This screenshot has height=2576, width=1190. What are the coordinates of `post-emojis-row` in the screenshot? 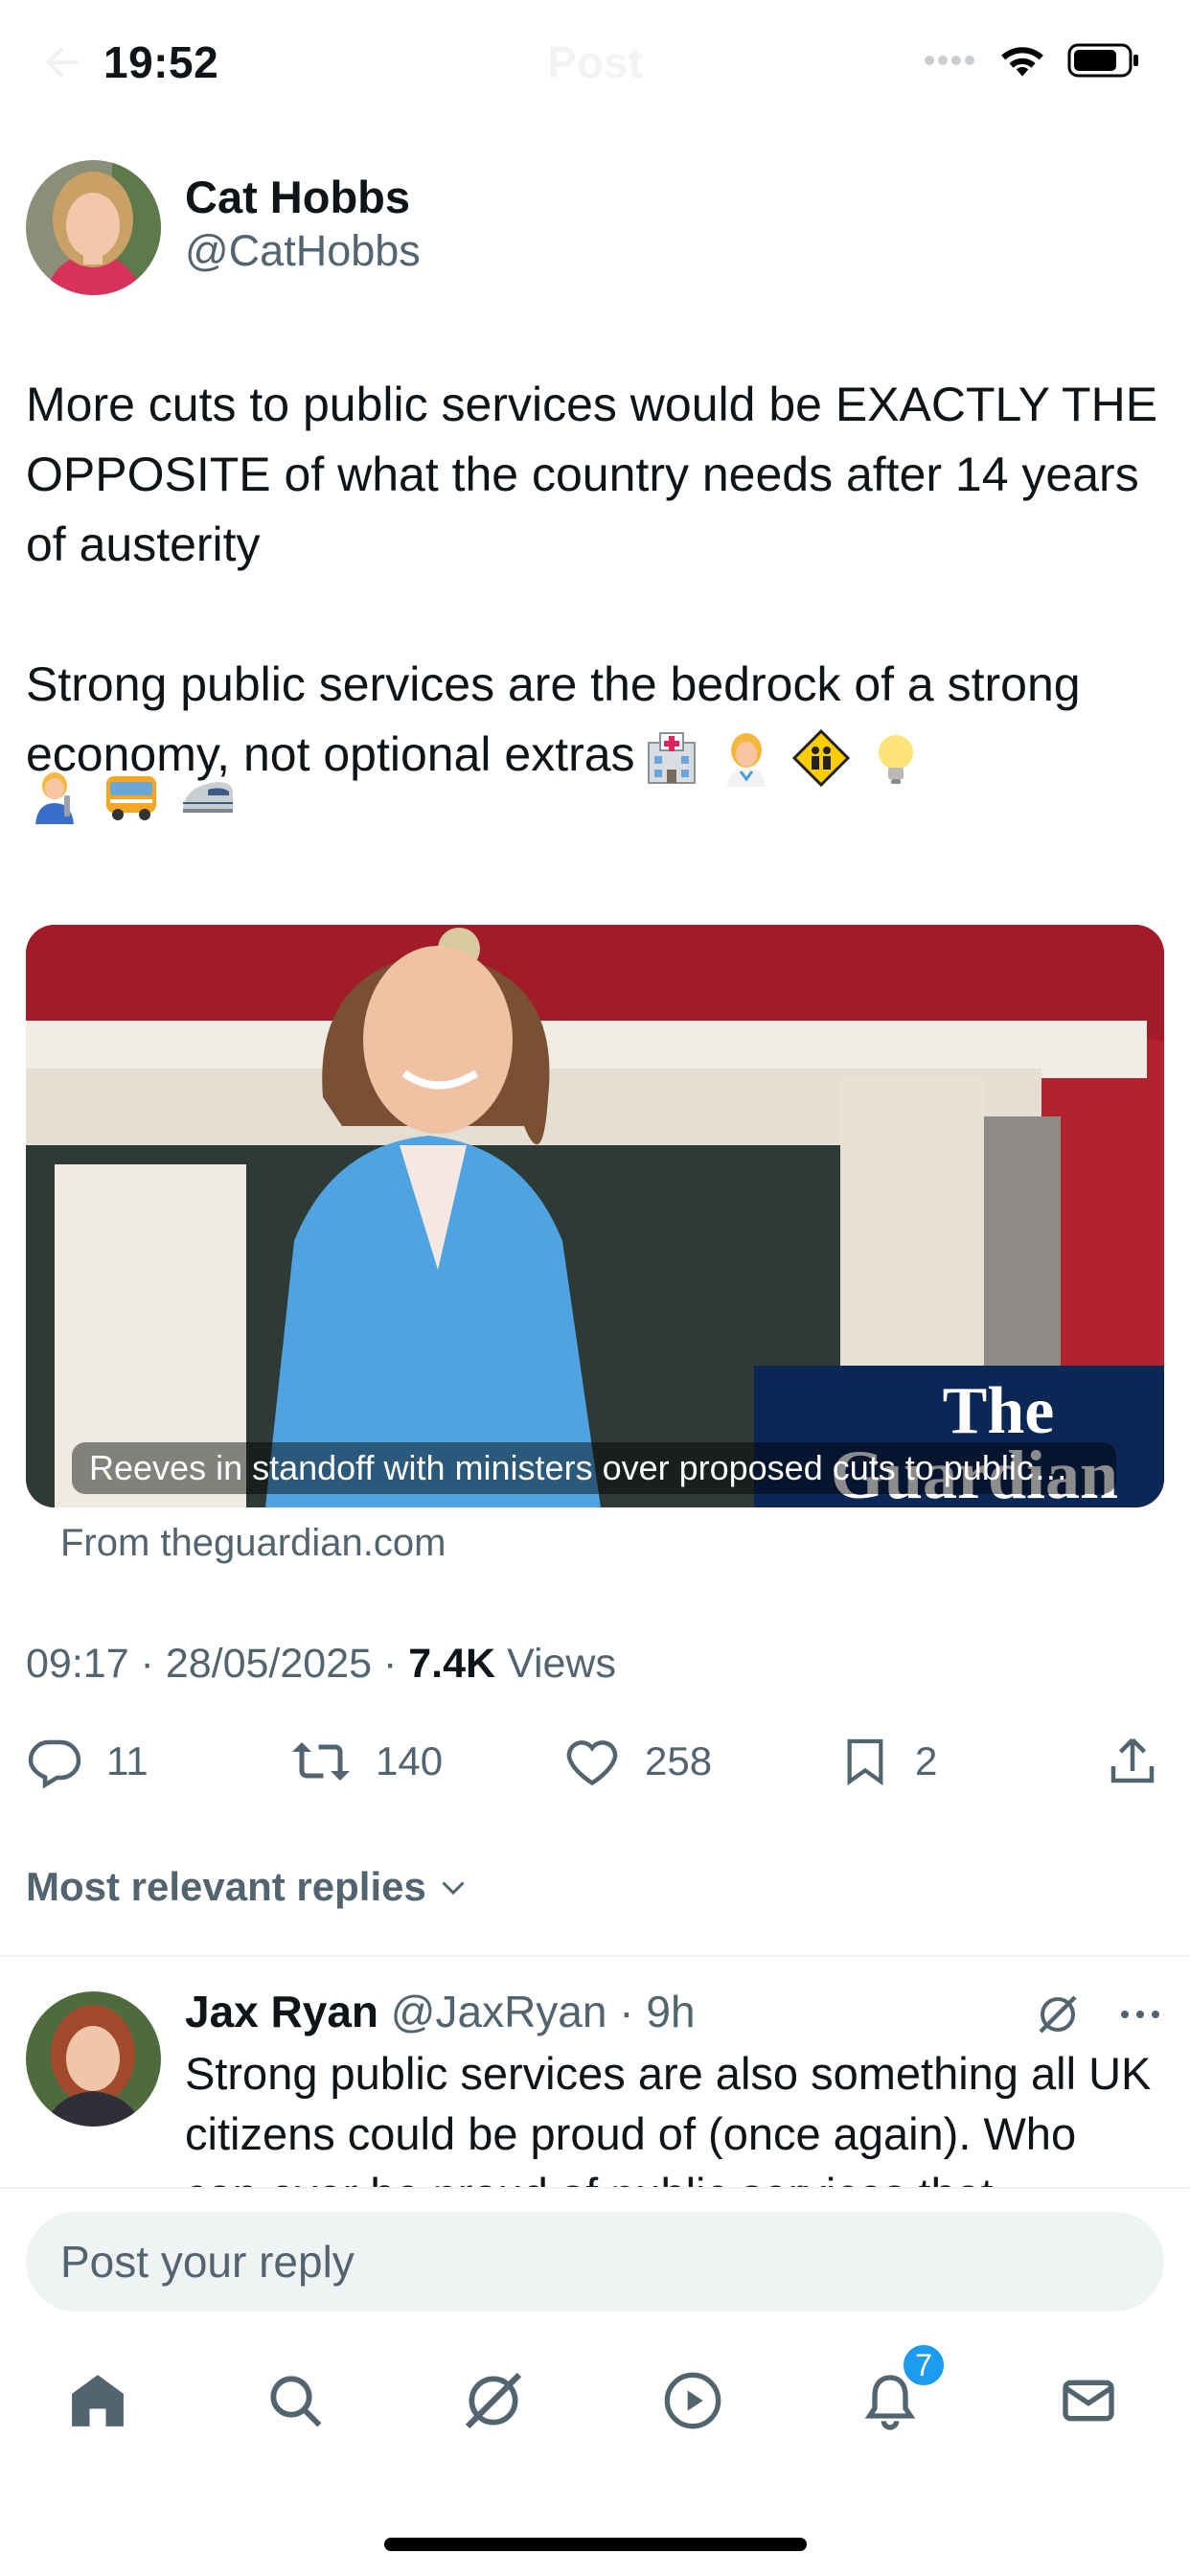 It's located at (132, 795).